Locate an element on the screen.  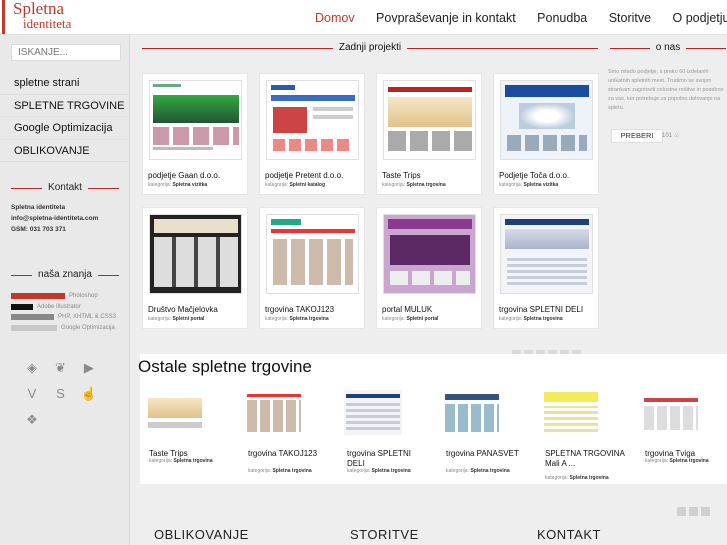
skill-label: Adobe Illustrator is located at coordinates (59, 306).